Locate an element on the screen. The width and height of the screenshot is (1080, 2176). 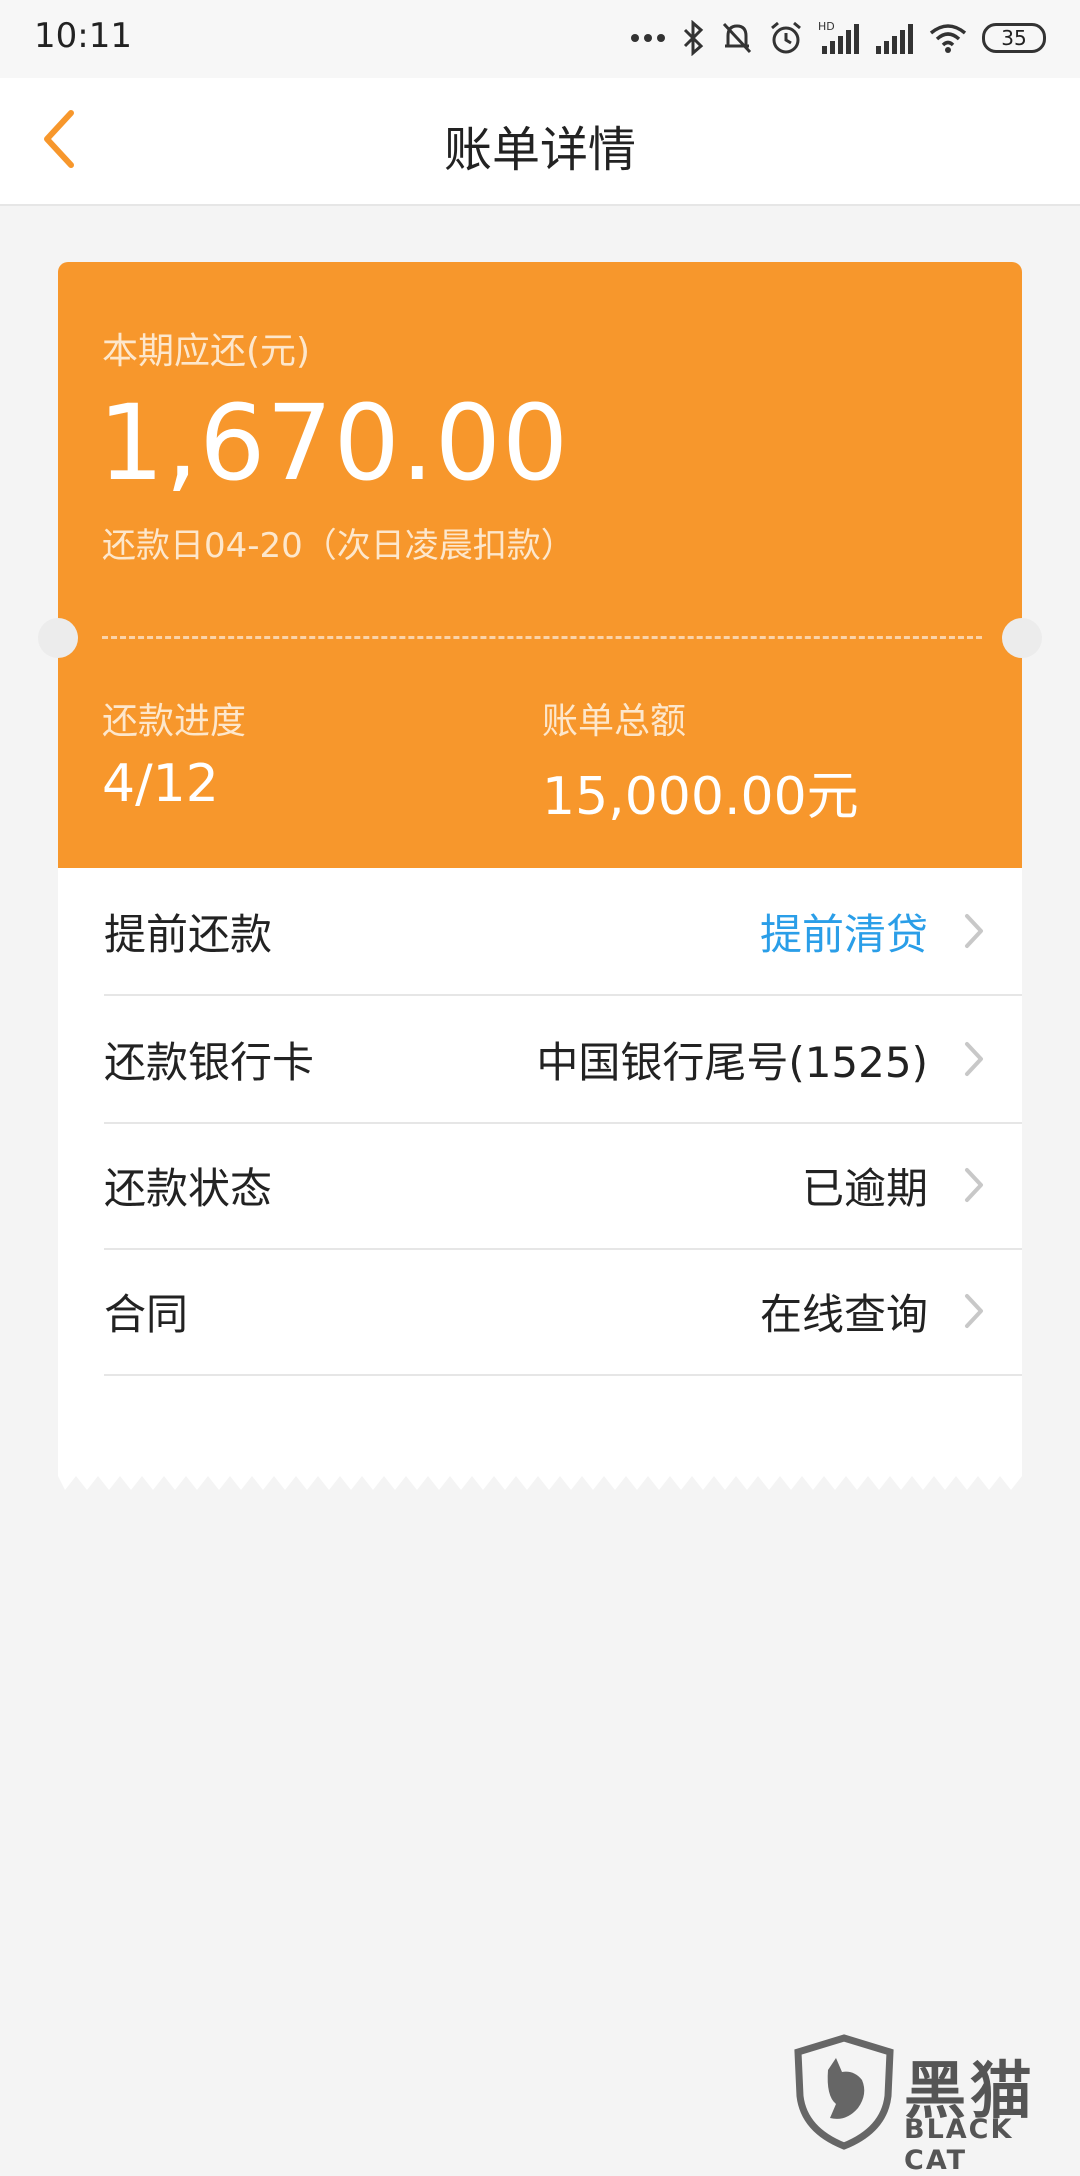
ticket-notch-left is located at coordinates (58, 638).